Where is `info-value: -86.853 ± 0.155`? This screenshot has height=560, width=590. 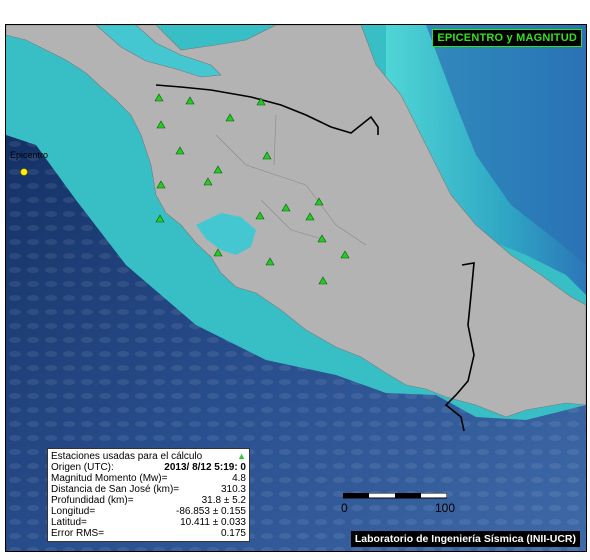 info-value: -86.853 ± 0.155 is located at coordinates (211, 511).